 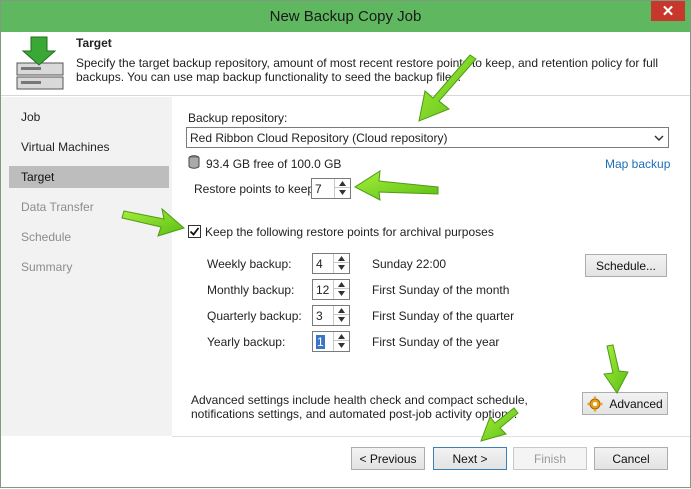 I want to click on weekly-backup-value: 4, so click(x=319, y=264).